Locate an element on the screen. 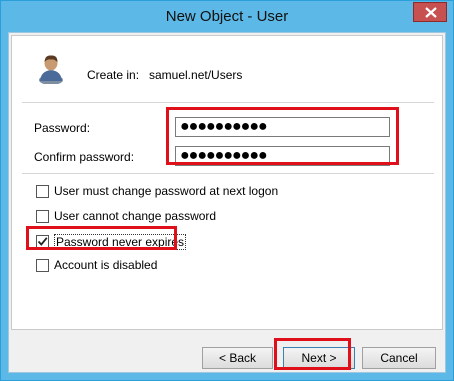 The height and width of the screenshot is (381, 454). window-title: New Object - User is located at coordinates (227, 16).